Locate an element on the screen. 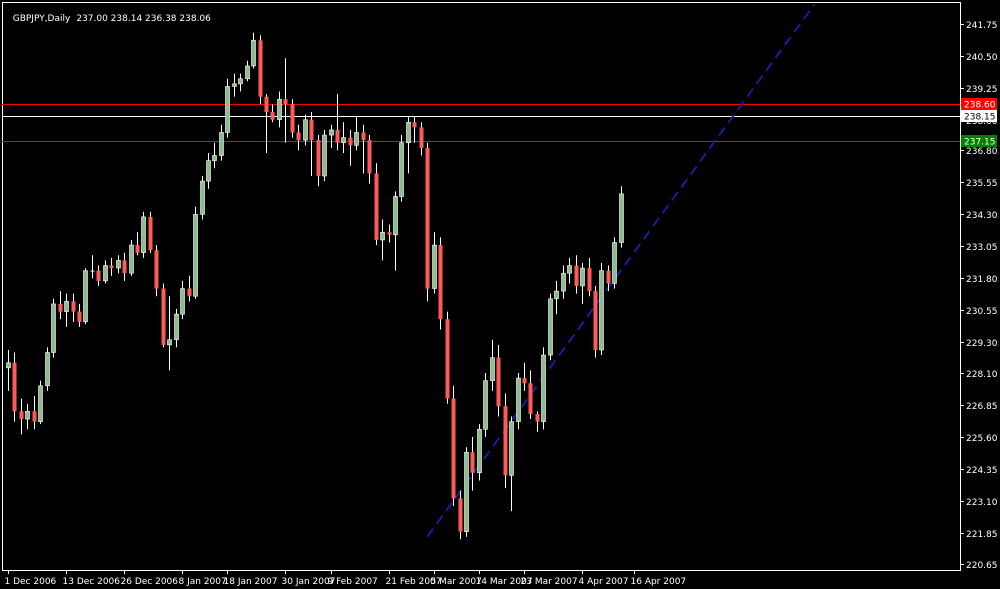  x-tick-label: 23 Mar 2007 is located at coordinates (549, 582).